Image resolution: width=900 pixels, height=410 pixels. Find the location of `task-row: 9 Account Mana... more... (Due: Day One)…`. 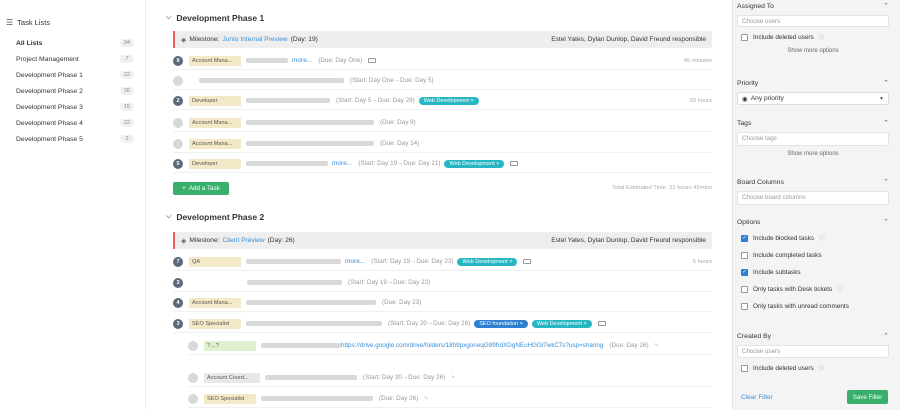

task-row: 9 Account Mana... more... (Due: Day One)… is located at coordinates (442, 61).